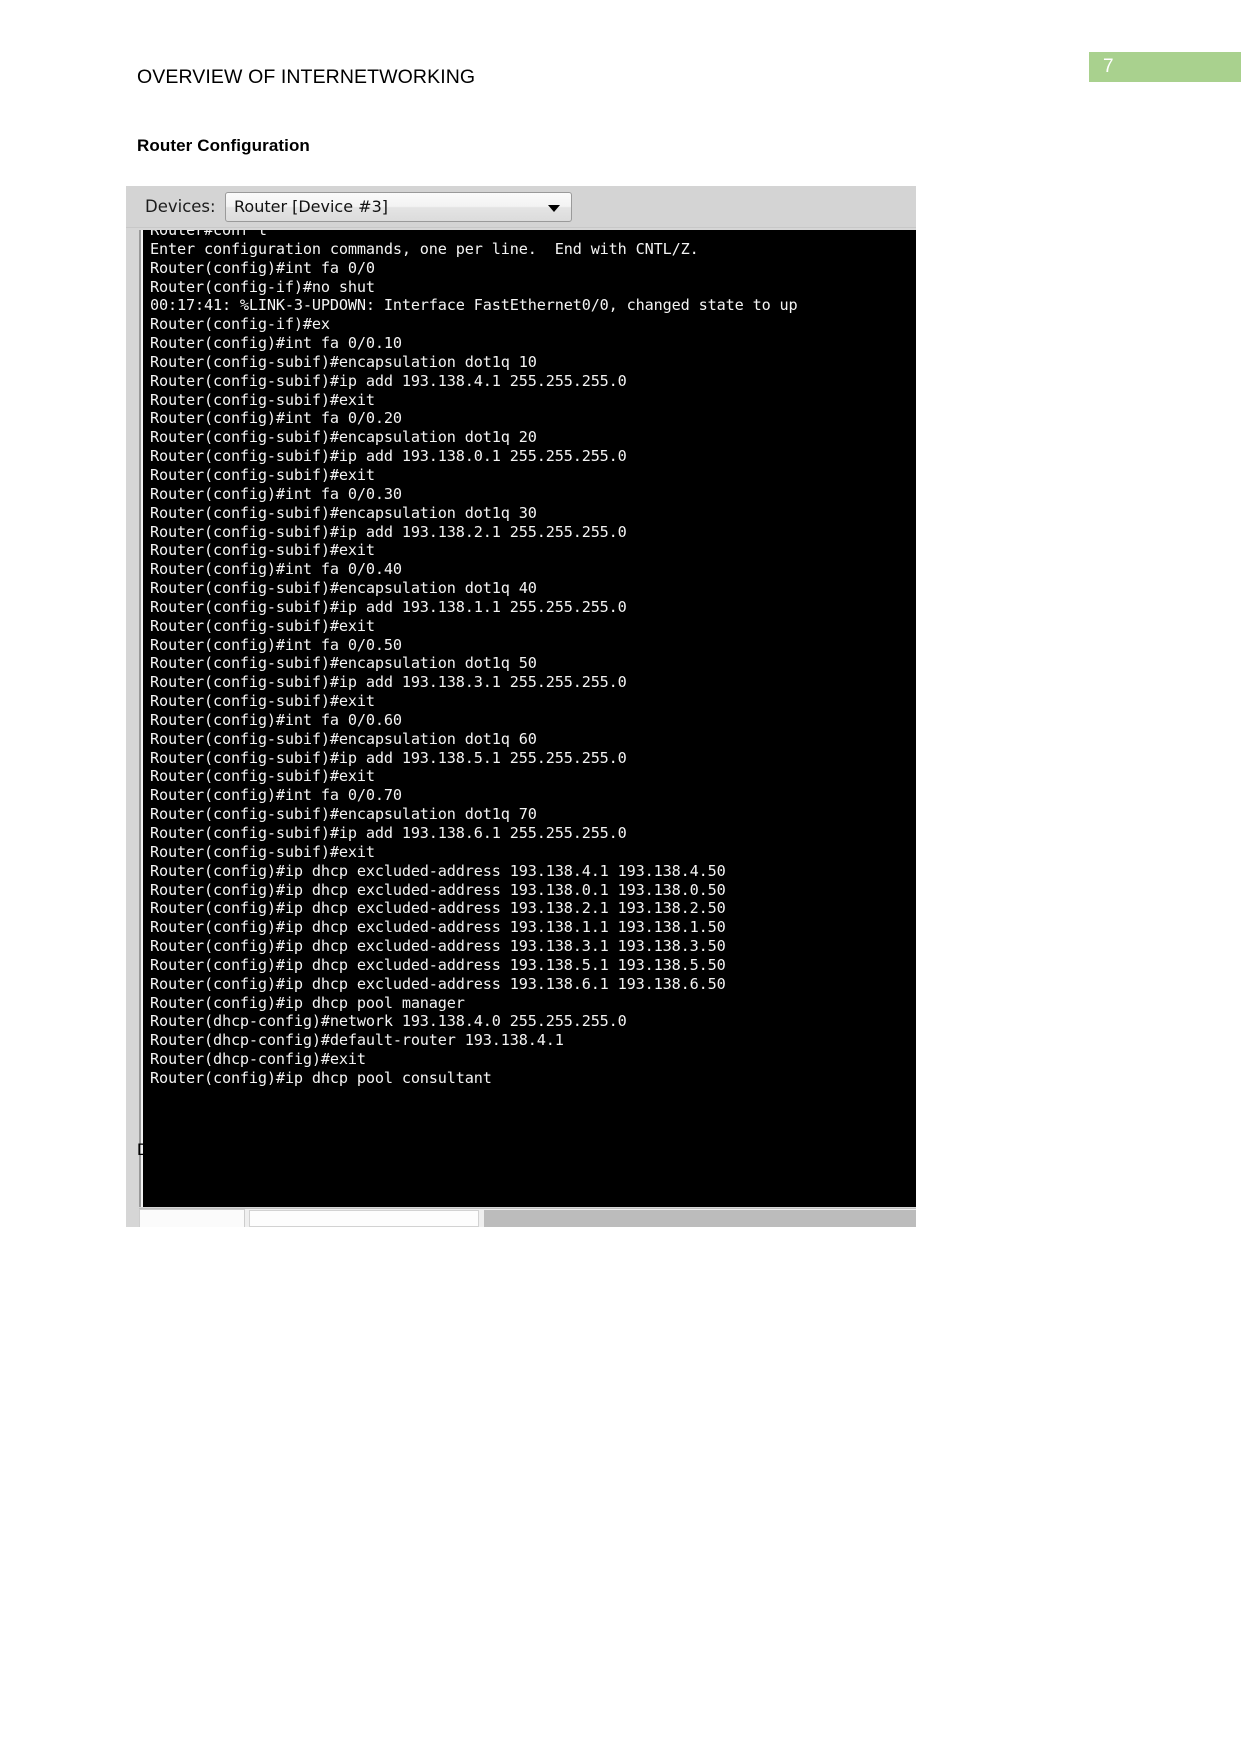 The height and width of the screenshot is (1754, 1241). I want to click on terminal-line: Router(config)#int fa 0/0.60, so click(276, 719).